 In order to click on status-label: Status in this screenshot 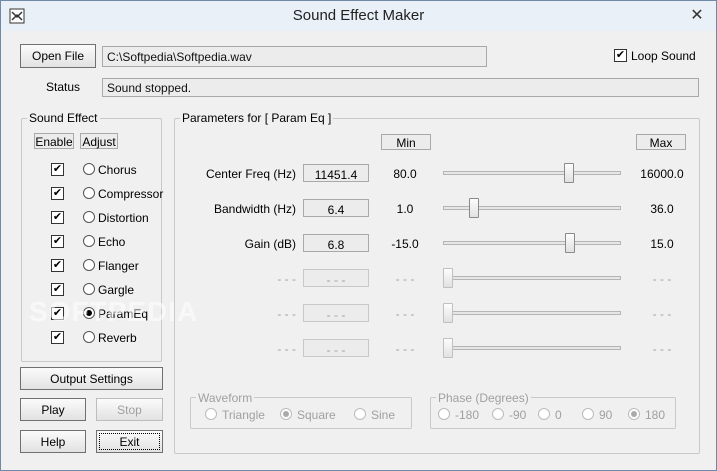, I will do `click(63, 87)`.